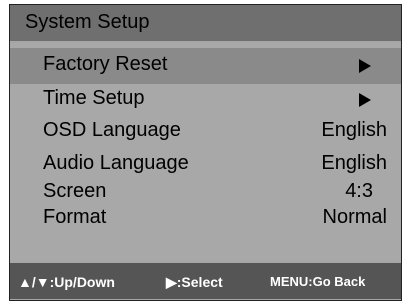  What do you see at coordinates (112, 130) in the screenshot?
I see `menu-item-label: OSD Language` at bounding box center [112, 130].